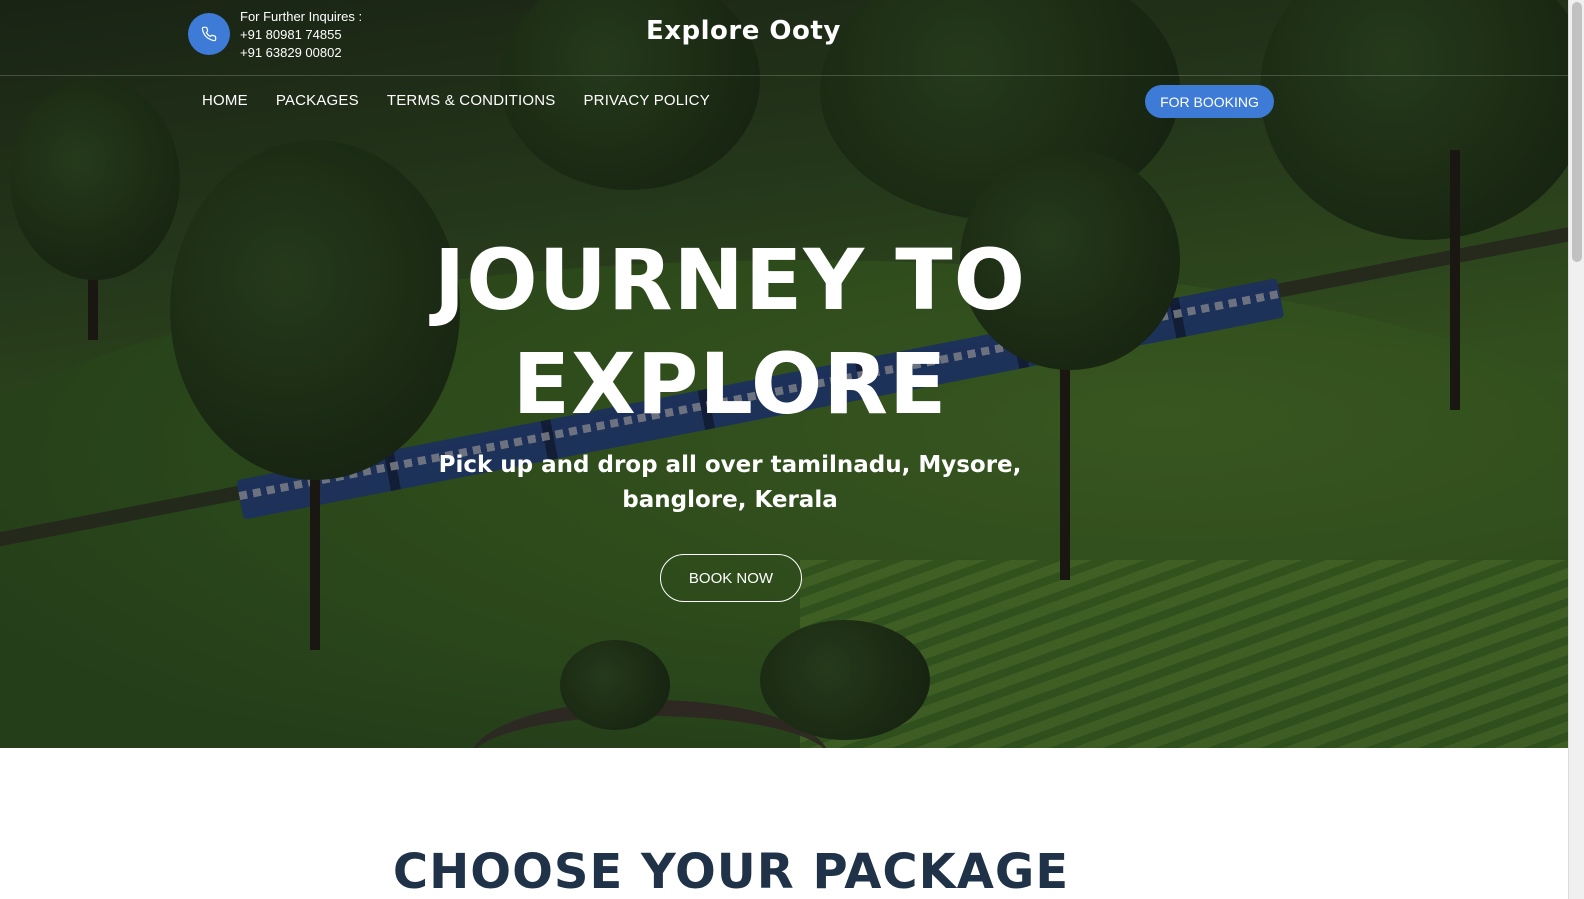 The image size is (1584, 899). Describe the element at coordinates (743, 31) in the screenshot. I see `site-logo: Explore Ooty` at that location.